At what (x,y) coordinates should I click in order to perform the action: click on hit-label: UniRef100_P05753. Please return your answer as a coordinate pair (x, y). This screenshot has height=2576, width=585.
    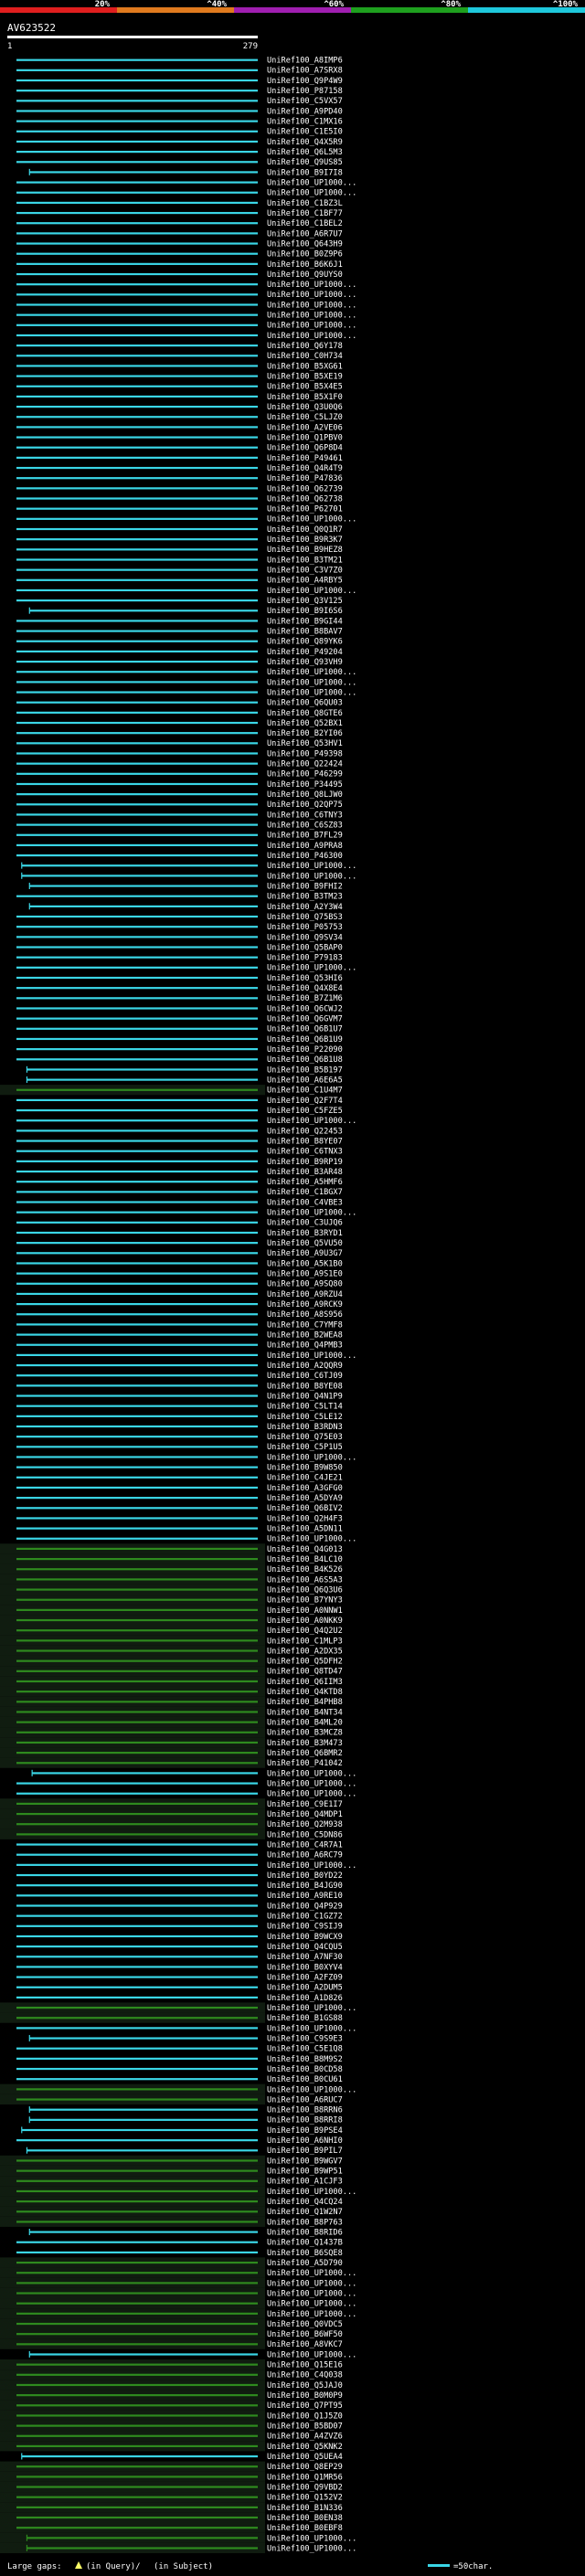
    Looking at the image, I should click on (305, 927).